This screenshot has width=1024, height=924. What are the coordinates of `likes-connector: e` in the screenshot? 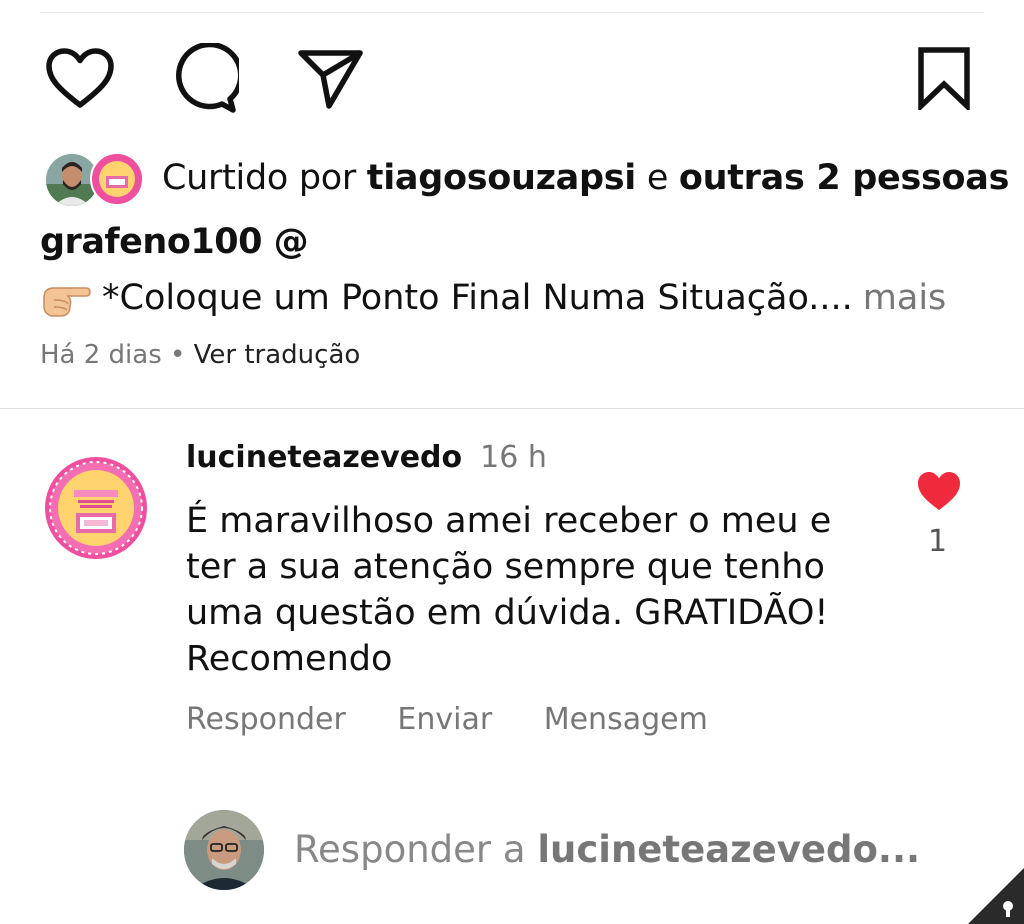 It's located at (657, 178).